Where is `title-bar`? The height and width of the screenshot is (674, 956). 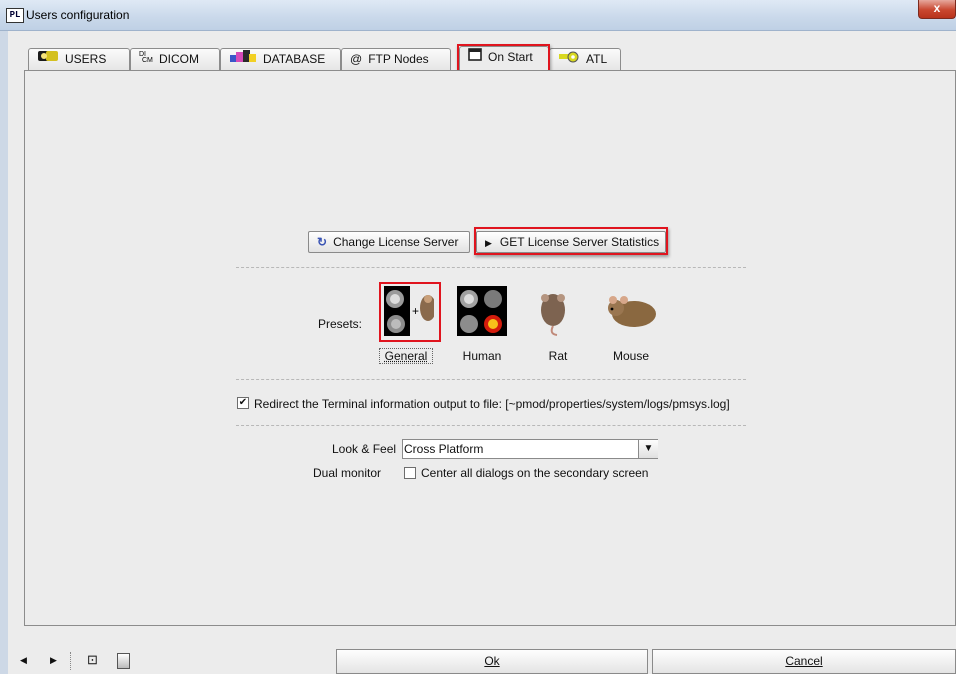
title-bar is located at coordinates (478, 15).